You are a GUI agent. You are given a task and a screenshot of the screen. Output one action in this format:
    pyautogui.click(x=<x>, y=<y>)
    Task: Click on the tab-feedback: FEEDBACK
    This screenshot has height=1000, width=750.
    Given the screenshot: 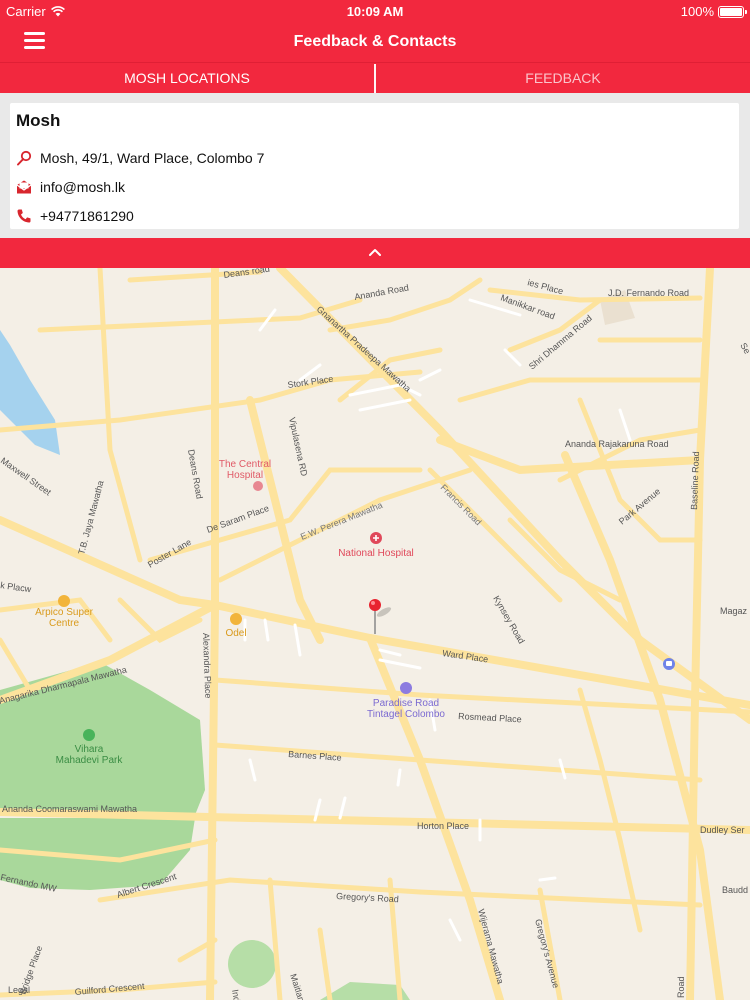 What is the action you would take?
    pyautogui.click(x=563, y=78)
    